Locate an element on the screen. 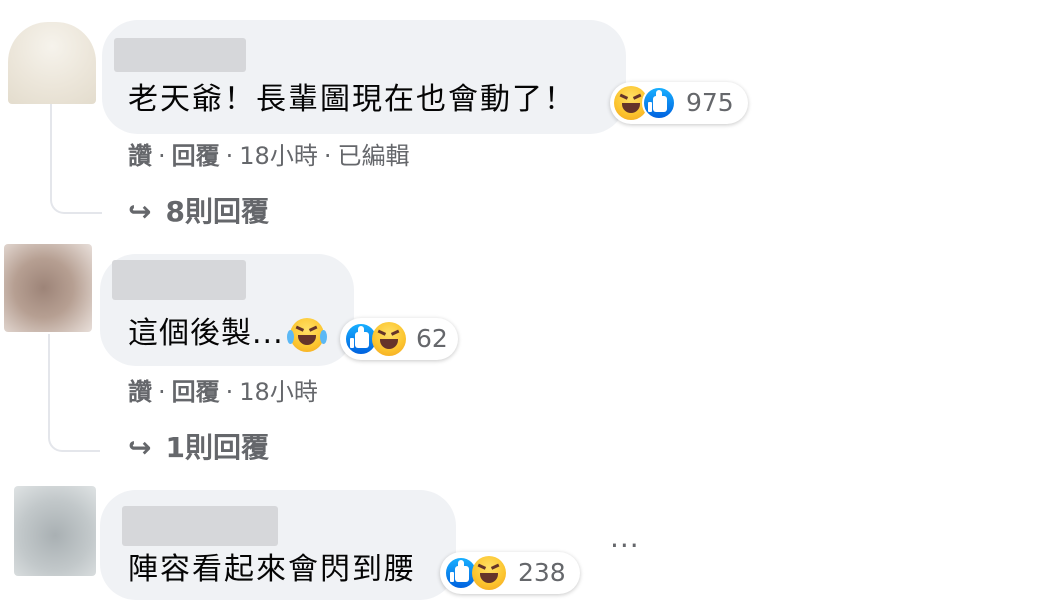 This screenshot has height=600, width=1060. reaction-count: 62 is located at coordinates (432, 338).